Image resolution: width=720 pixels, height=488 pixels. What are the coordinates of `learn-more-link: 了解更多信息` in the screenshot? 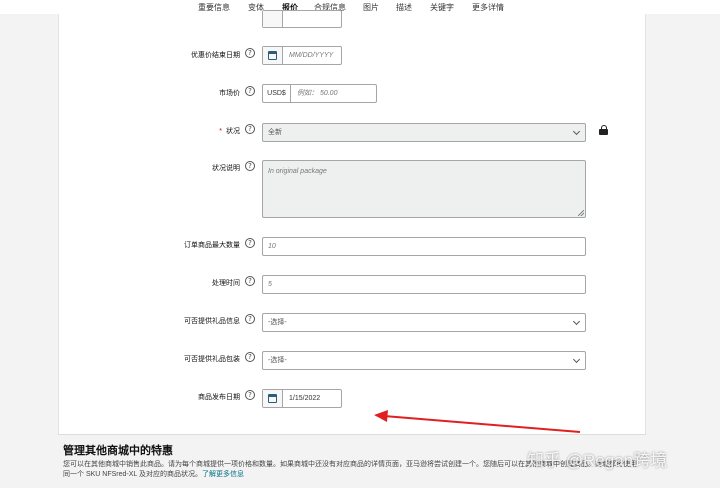 It's located at (223, 474).